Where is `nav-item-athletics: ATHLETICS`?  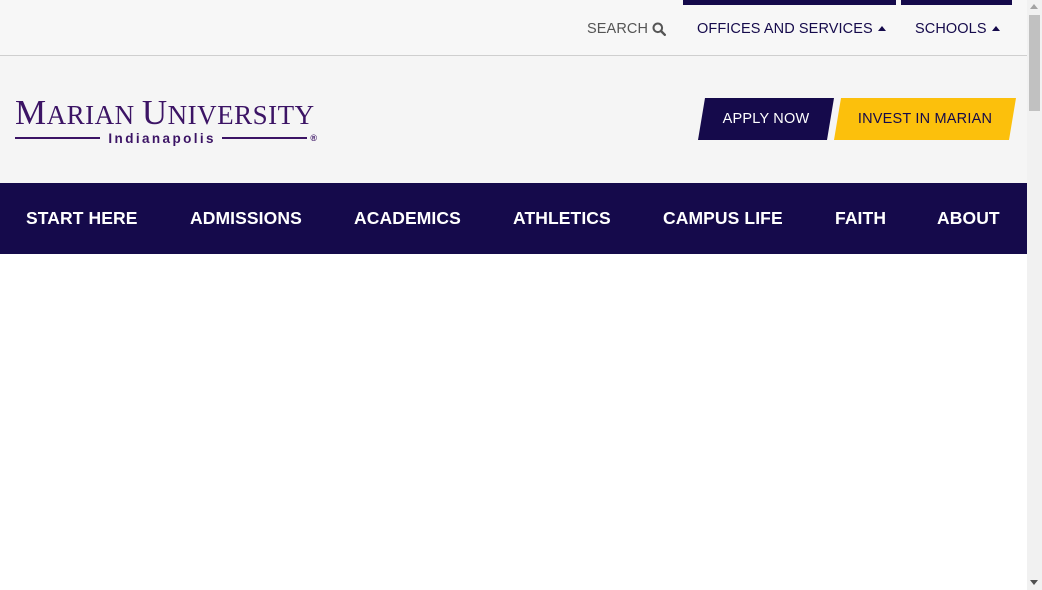
nav-item-athletics: ATHLETICS is located at coordinates (562, 218).